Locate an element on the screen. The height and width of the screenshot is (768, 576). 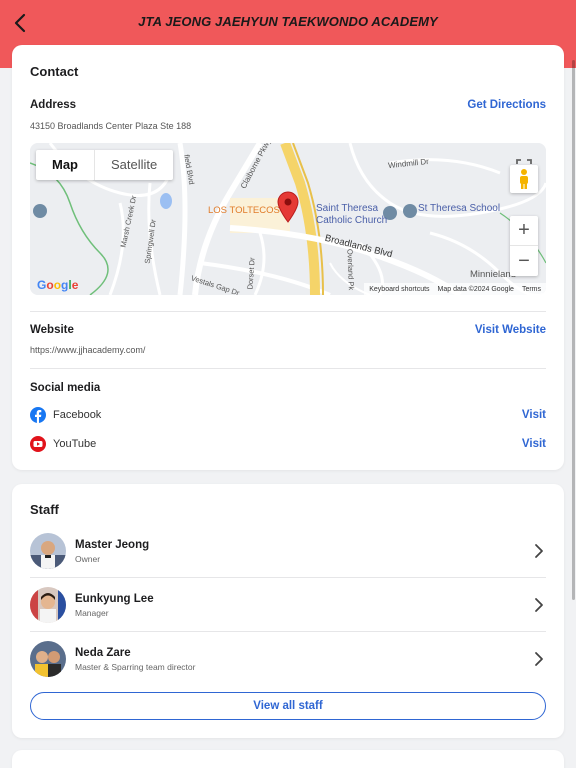
zoom-controls: + − is located at coordinates (524, 246).